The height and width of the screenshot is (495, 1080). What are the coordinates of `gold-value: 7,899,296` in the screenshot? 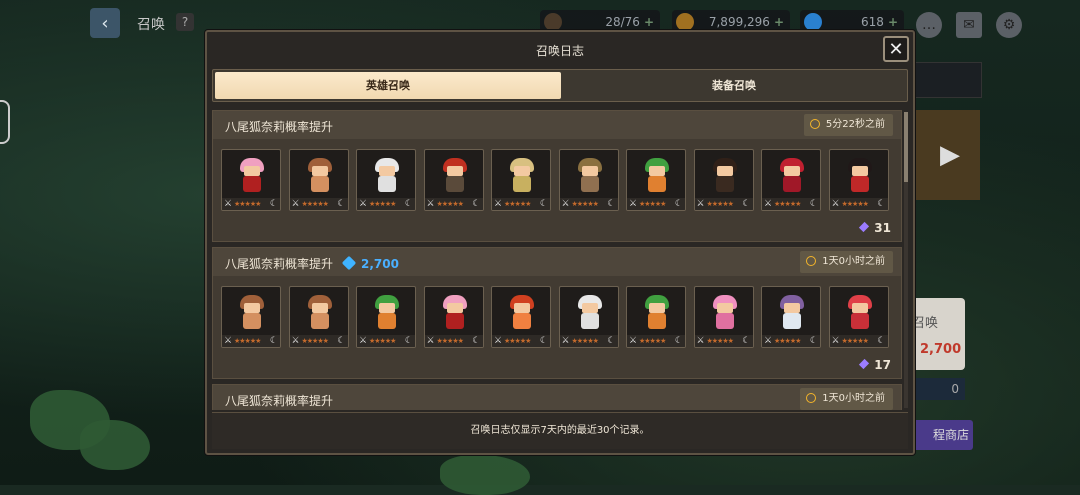 It's located at (739, 22).